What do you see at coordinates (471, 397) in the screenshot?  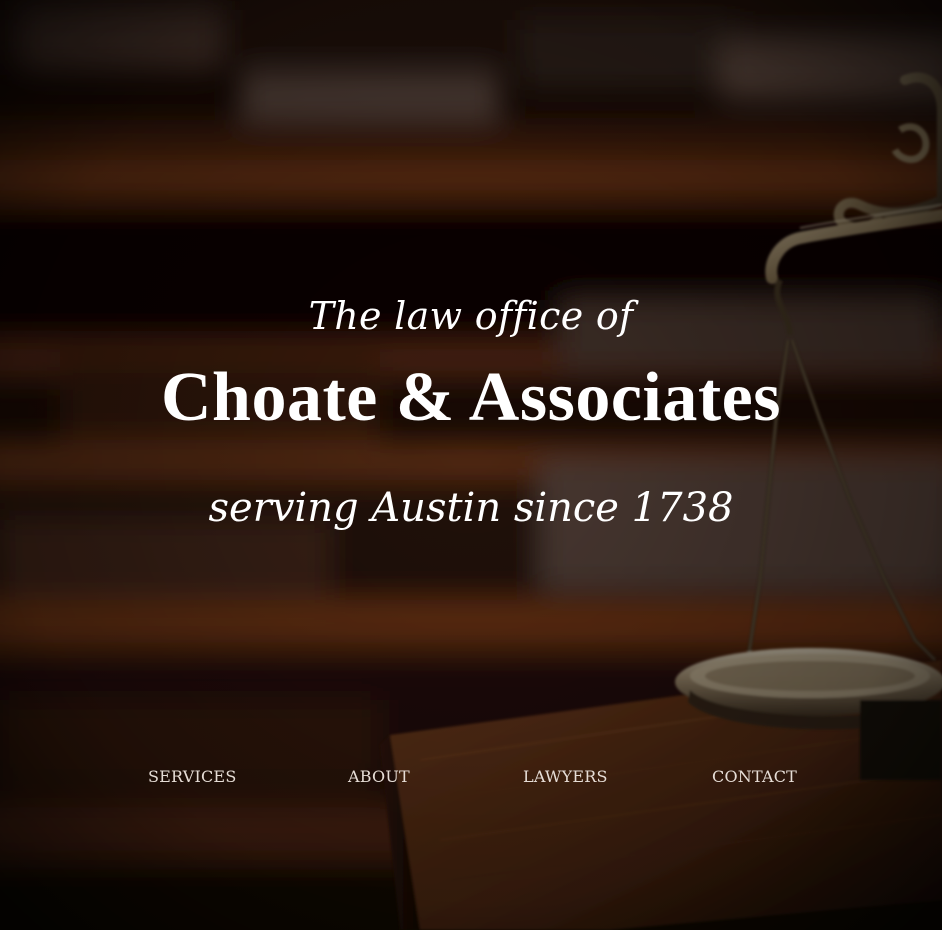 I see `page-title: Choate & Associates` at bounding box center [471, 397].